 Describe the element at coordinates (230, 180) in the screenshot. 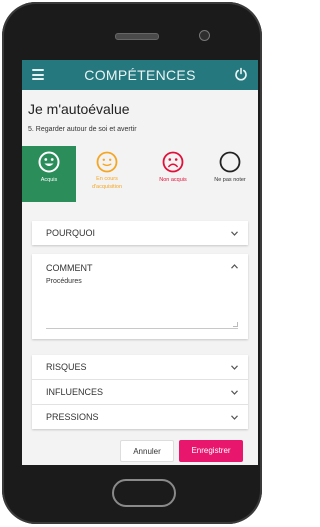

I see `rating-label: Ne pas noter` at that location.